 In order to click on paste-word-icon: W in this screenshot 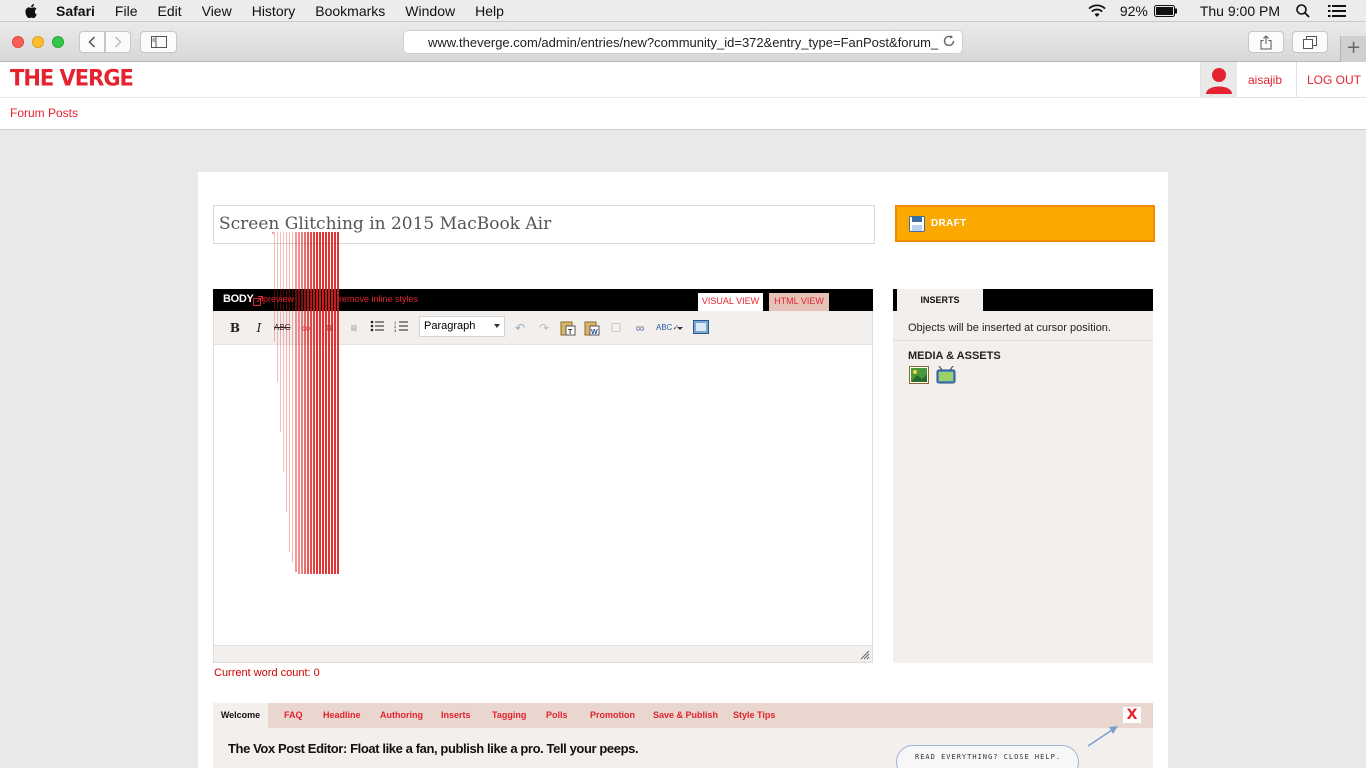, I will do `click(592, 328)`.